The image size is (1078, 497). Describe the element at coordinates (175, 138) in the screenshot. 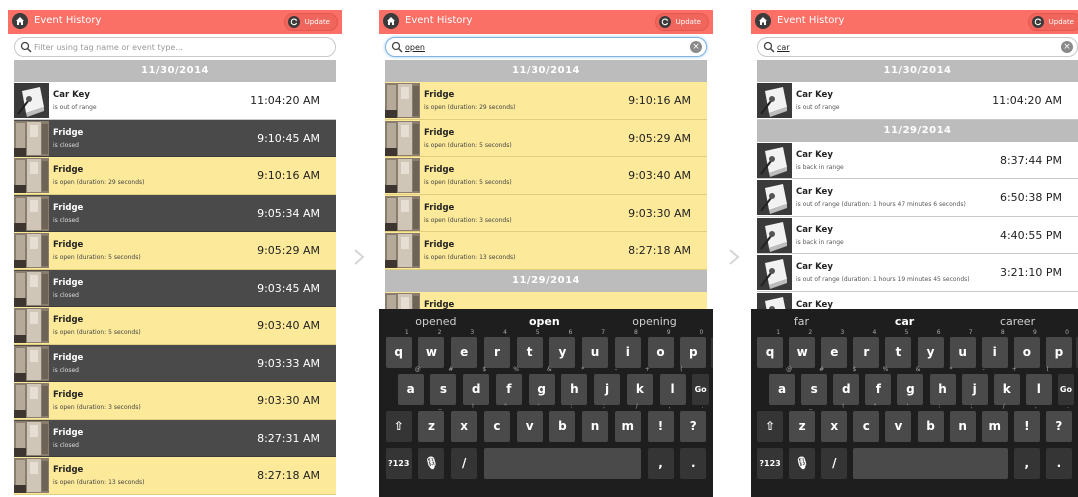

I see `event-row: Fridge is closed 9:10:45 AM` at that location.